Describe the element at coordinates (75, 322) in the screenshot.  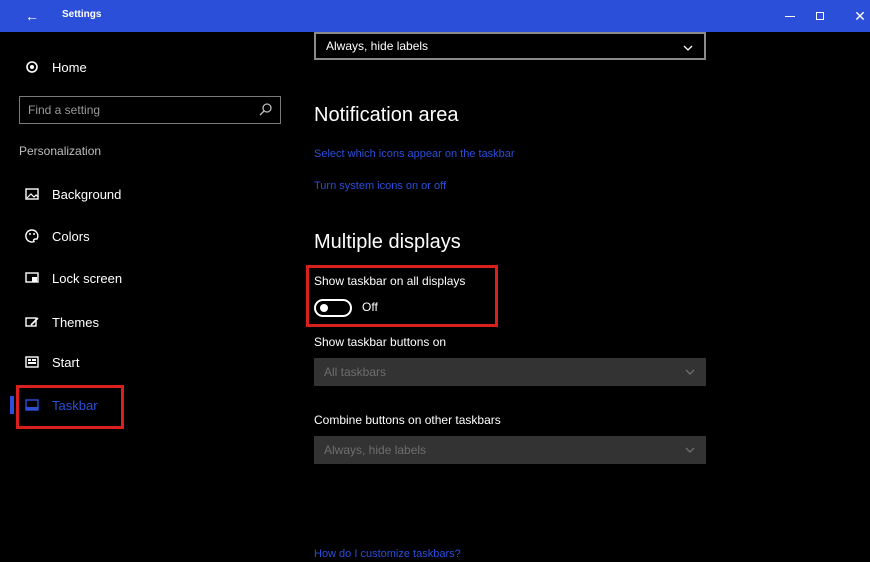
I see `sidebar-item-label: Themes` at that location.